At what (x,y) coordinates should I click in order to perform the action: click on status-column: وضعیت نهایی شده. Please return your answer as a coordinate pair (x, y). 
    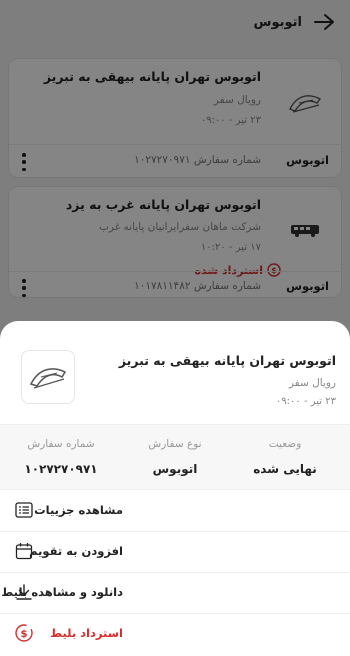
    Looking at the image, I should click on (285, 450).